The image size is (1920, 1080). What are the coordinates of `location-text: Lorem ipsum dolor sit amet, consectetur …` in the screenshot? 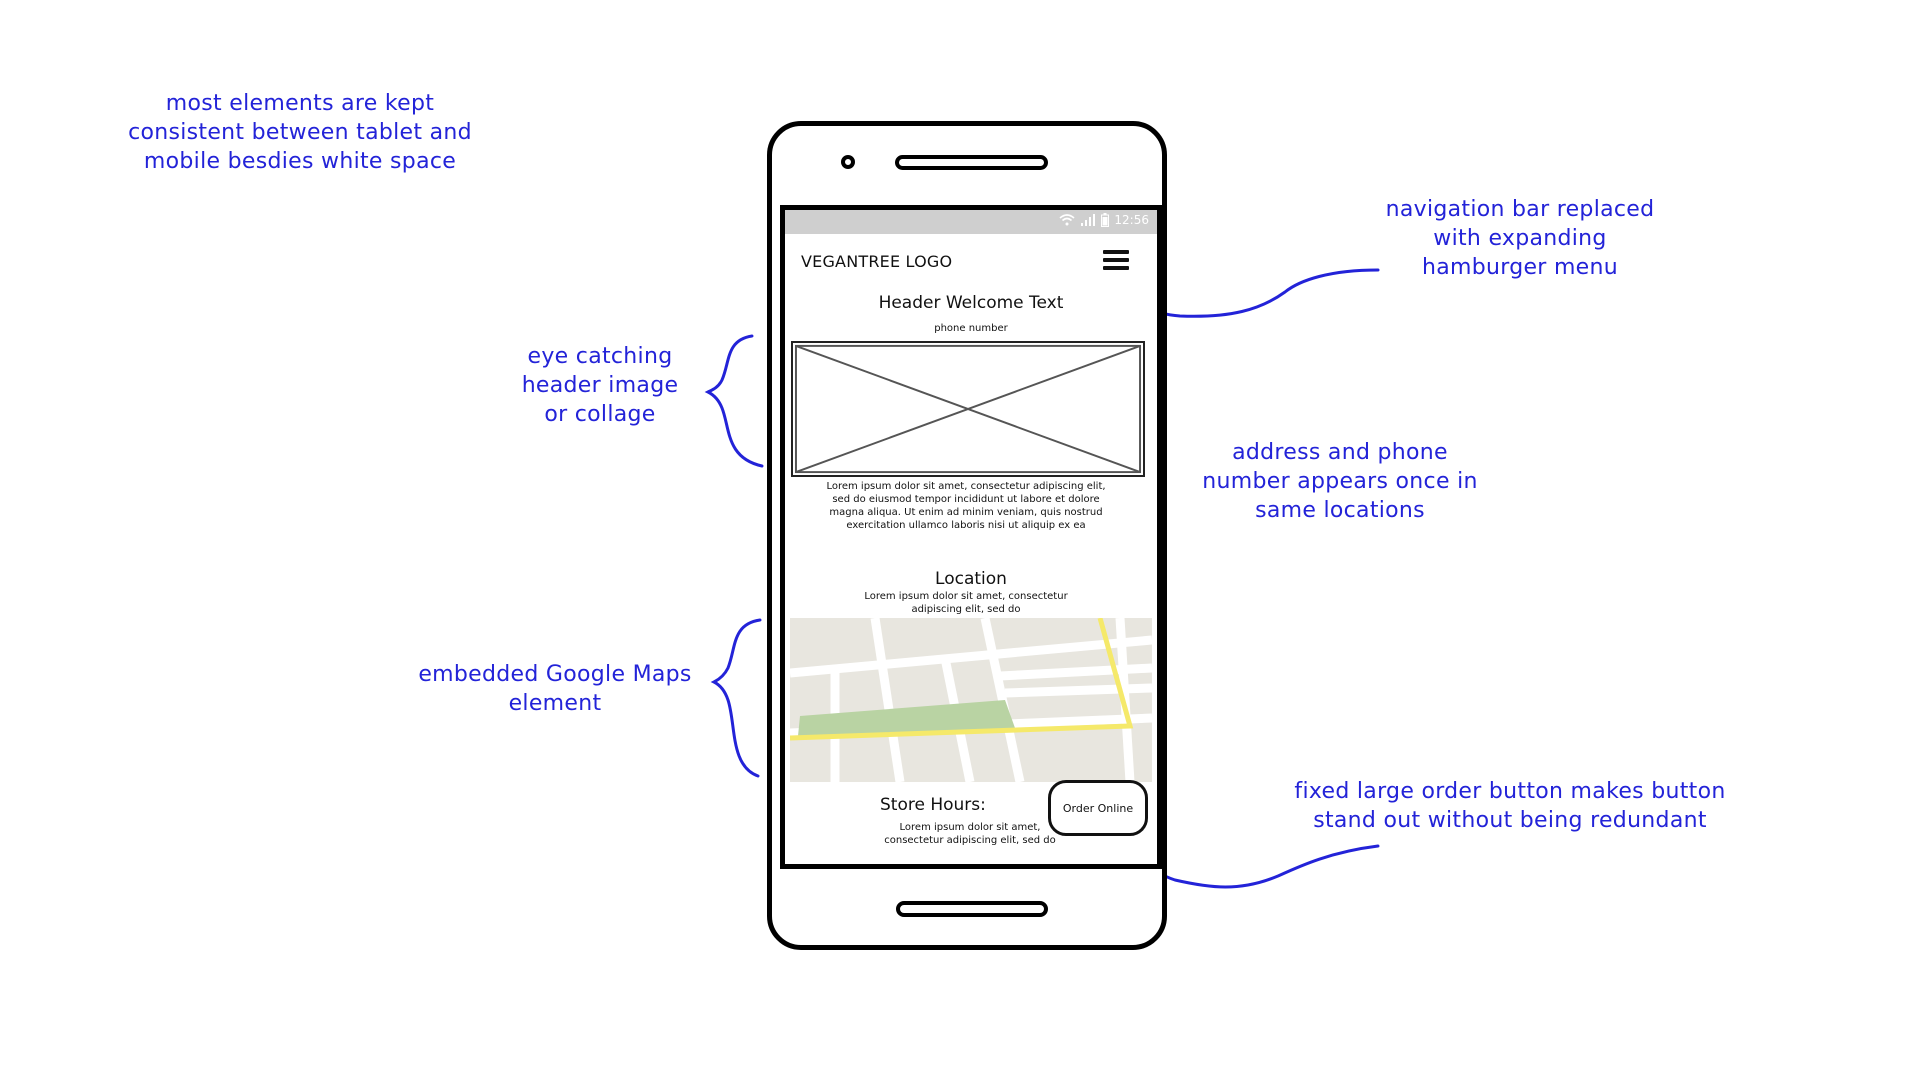 It's located at (966, 603).